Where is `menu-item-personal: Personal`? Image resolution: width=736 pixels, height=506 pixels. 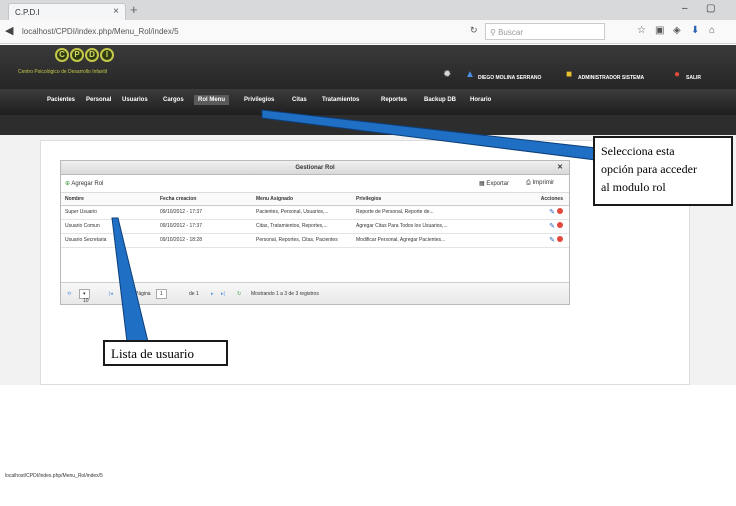
menu-item-personal: Personal is located at coordinates (98, 100).